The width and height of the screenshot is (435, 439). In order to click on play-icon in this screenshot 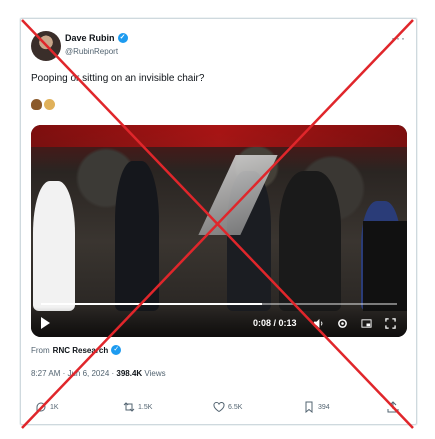, I will do `click(45, 323)`.